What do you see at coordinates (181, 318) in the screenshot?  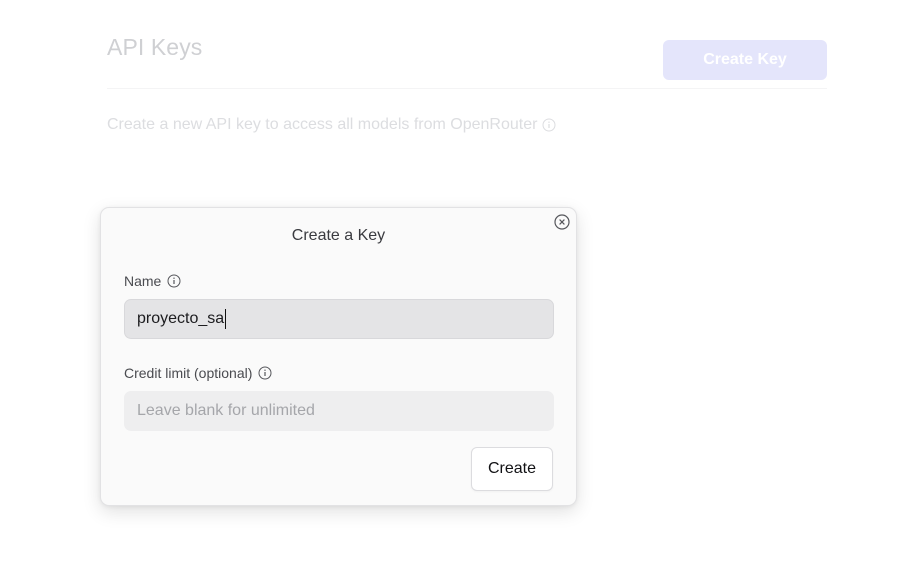 I see `name-input-value: proyecto_sa` at bounding box center [181, 318].